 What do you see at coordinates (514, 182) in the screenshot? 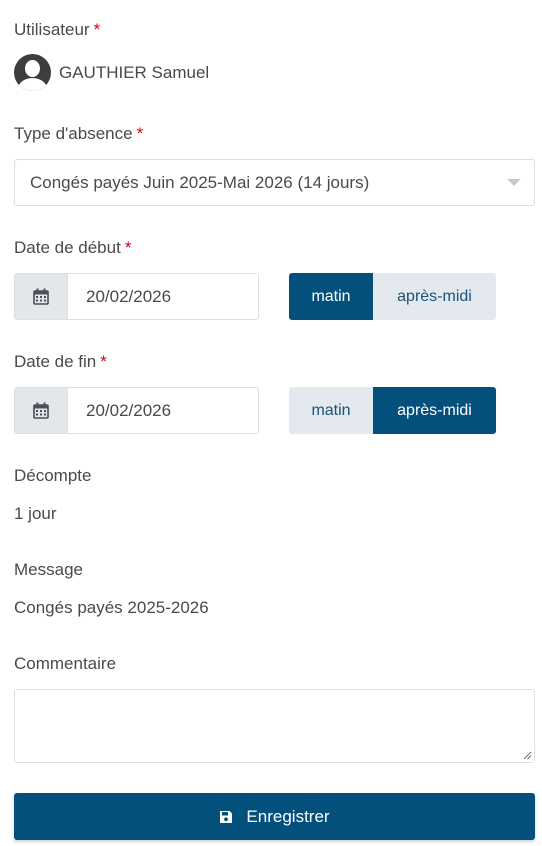
I see `chevron-down-icon` at bounding box center [514, 182].